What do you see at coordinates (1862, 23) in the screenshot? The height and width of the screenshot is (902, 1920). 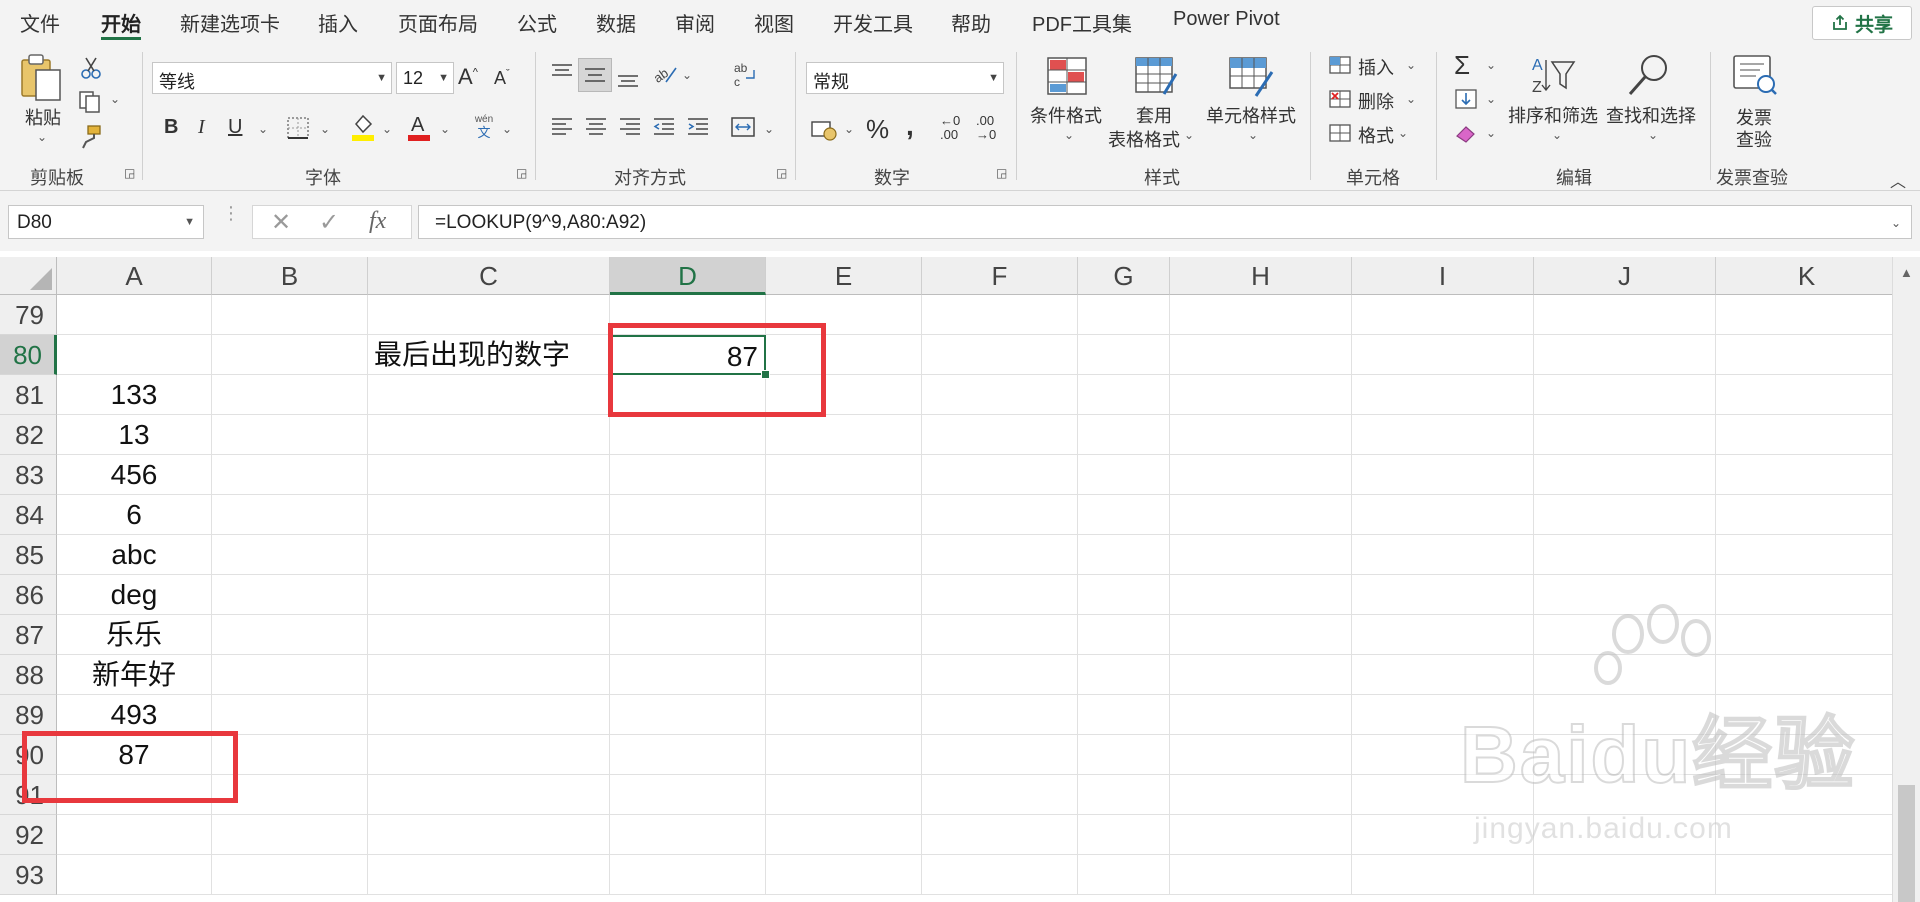 I see `share-button: 共享` at bounding box center [1862, 23].